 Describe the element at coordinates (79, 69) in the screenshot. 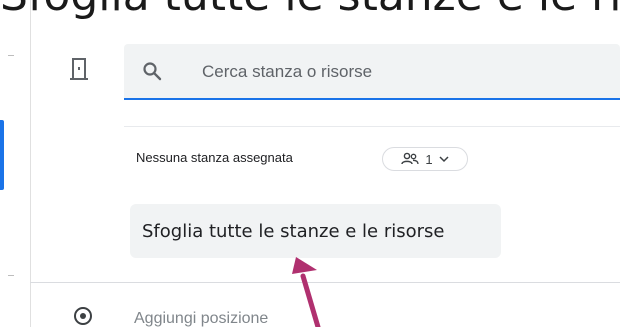

I see `door-icon` at that location.